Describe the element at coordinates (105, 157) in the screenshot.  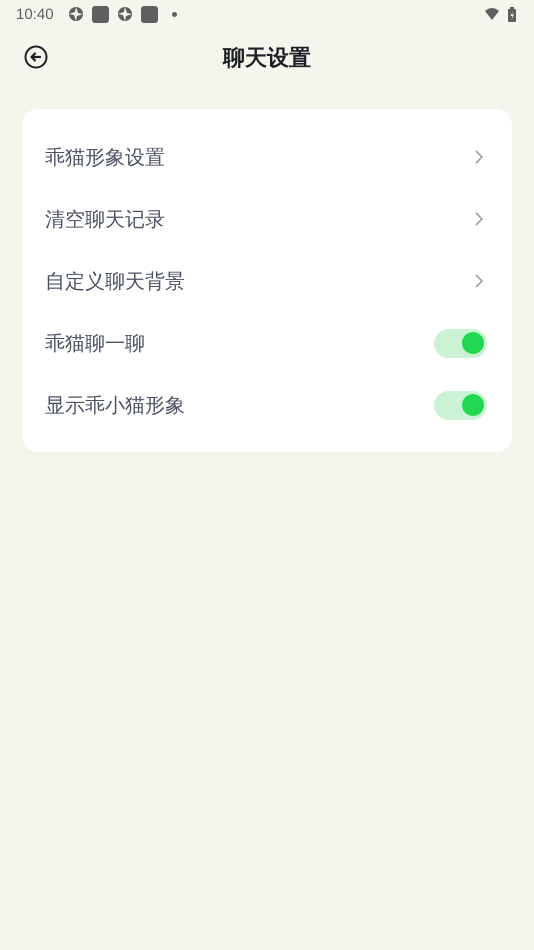
I see `settings-label: 乖猫形象设置` at that location.